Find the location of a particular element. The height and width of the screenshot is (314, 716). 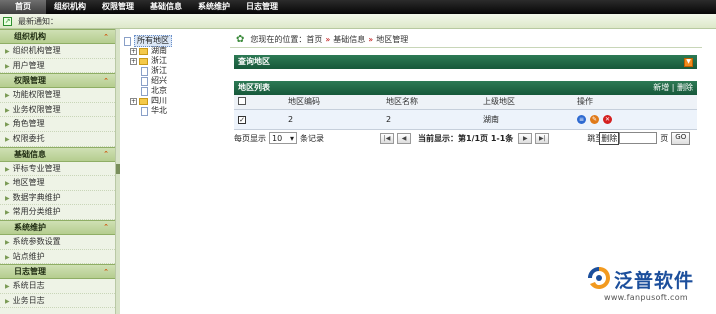

column-header-parent: 上级地区 is located at coordinates (526, 102).